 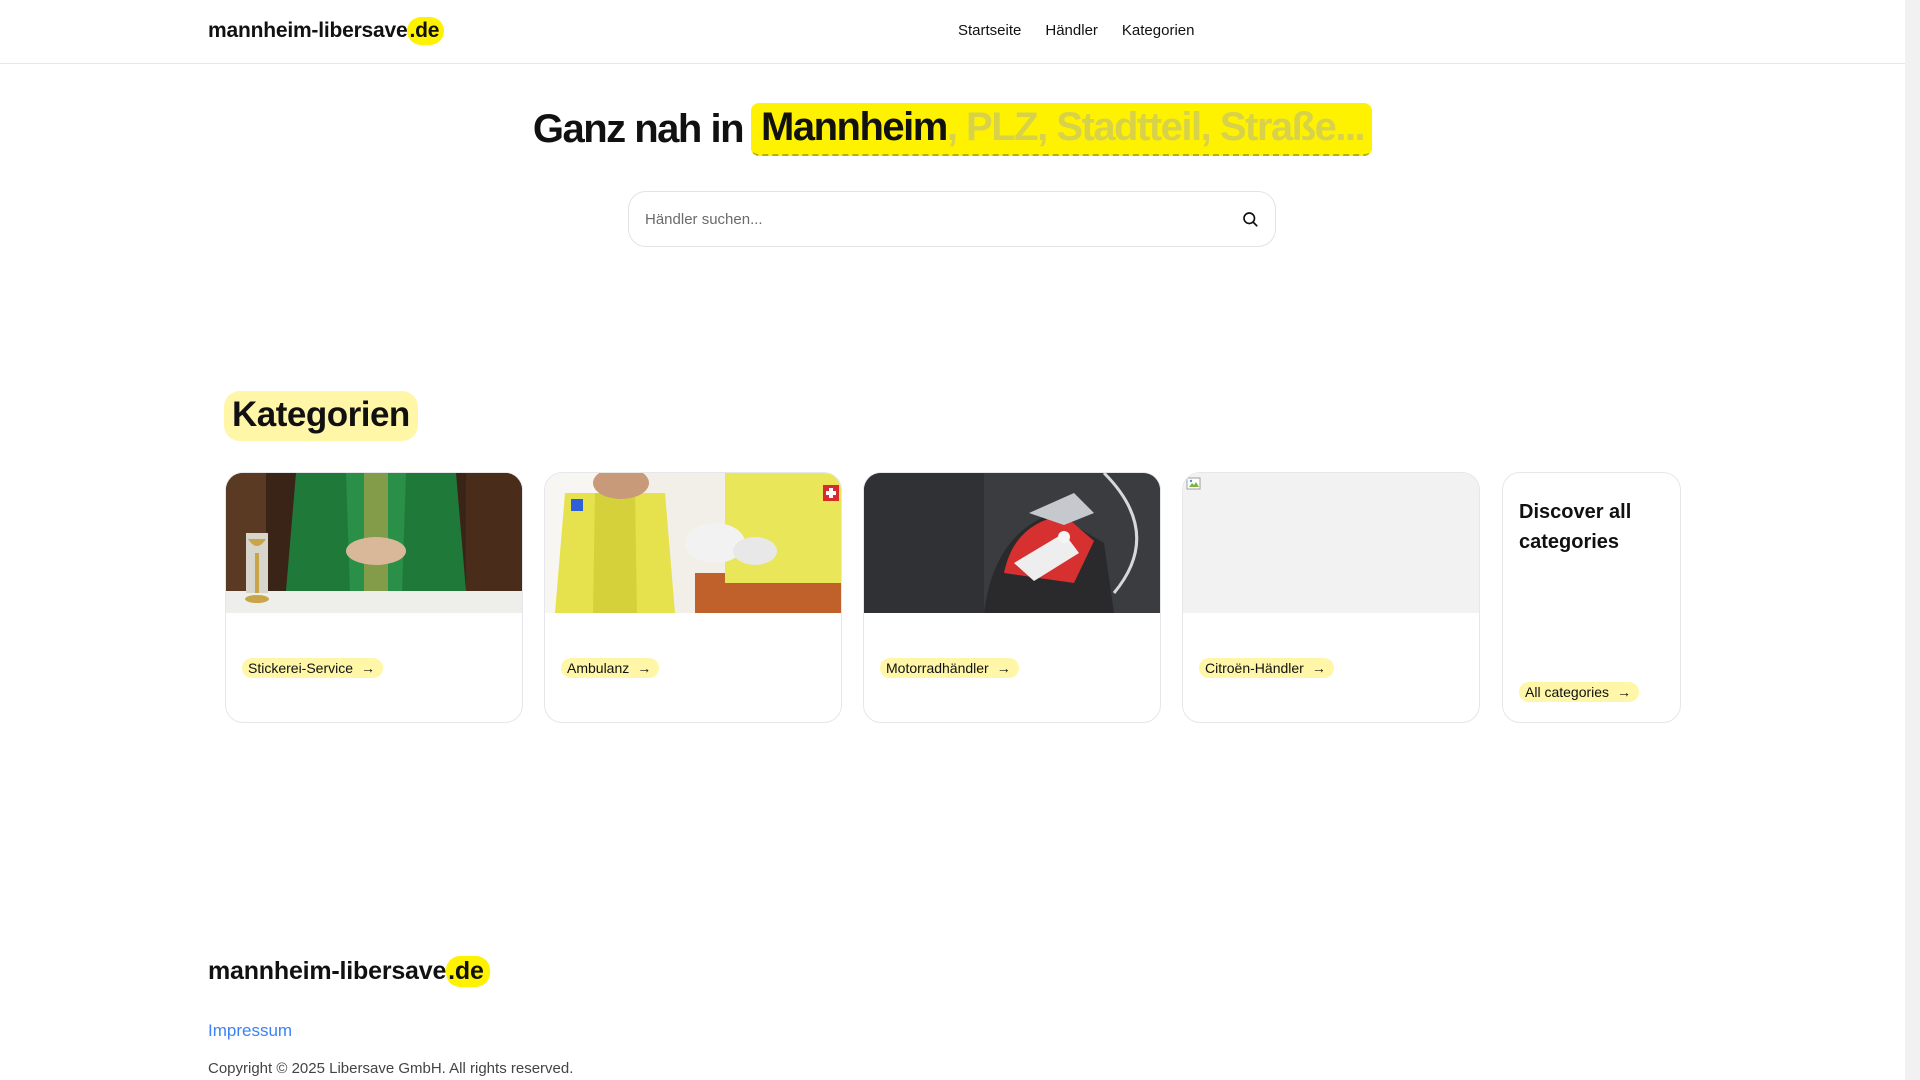 I want to click on site-logo: mannheim-libersave .de, so click(x=326, y=31).